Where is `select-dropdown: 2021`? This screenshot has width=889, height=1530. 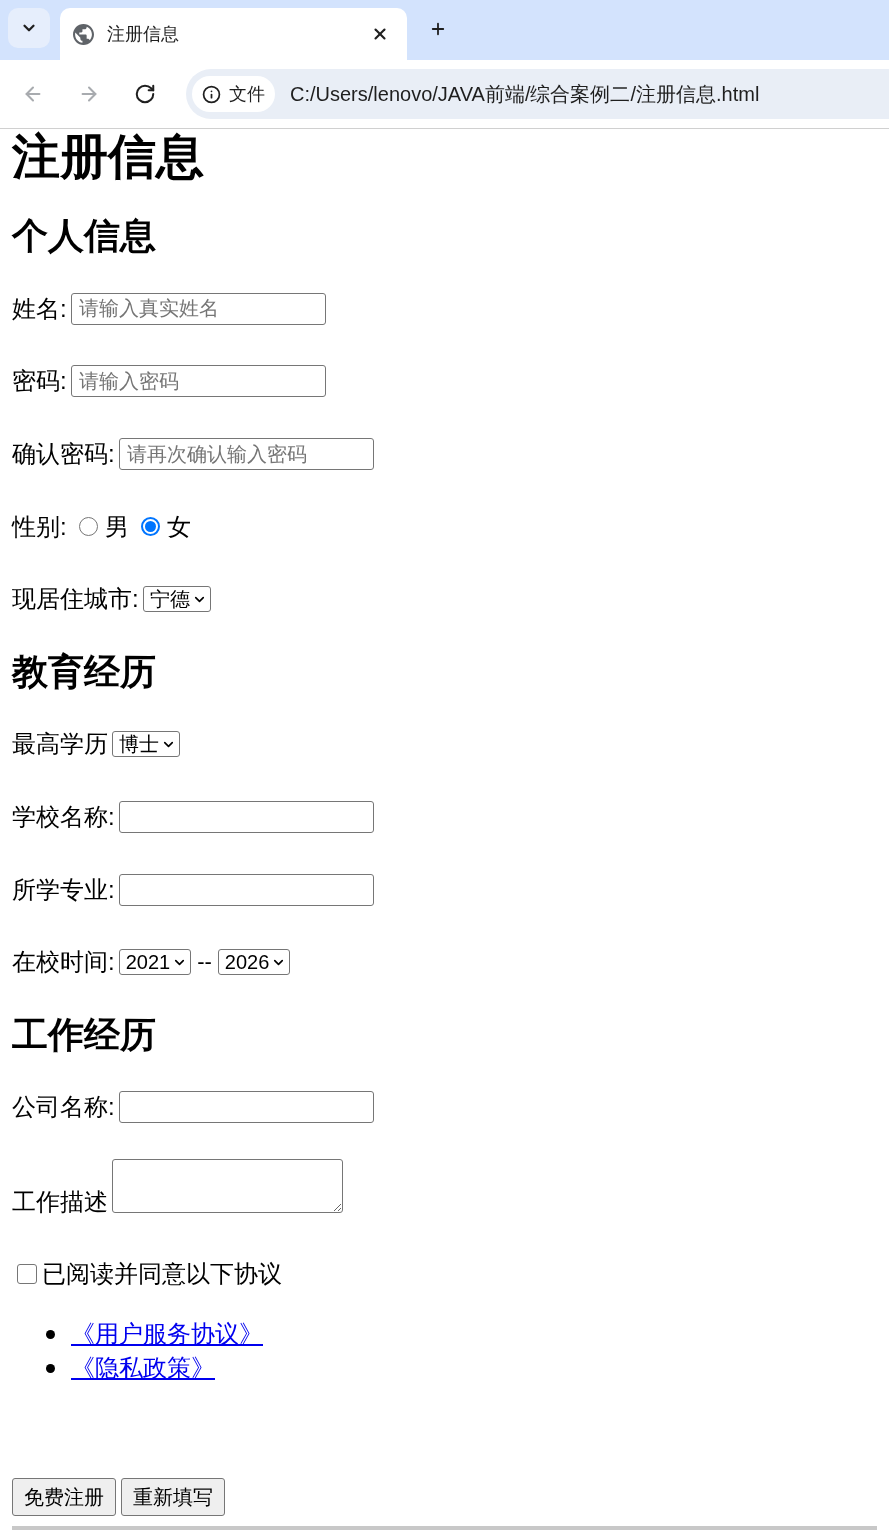
select-dropdown: 2021 is located at coordinates (155, 962).